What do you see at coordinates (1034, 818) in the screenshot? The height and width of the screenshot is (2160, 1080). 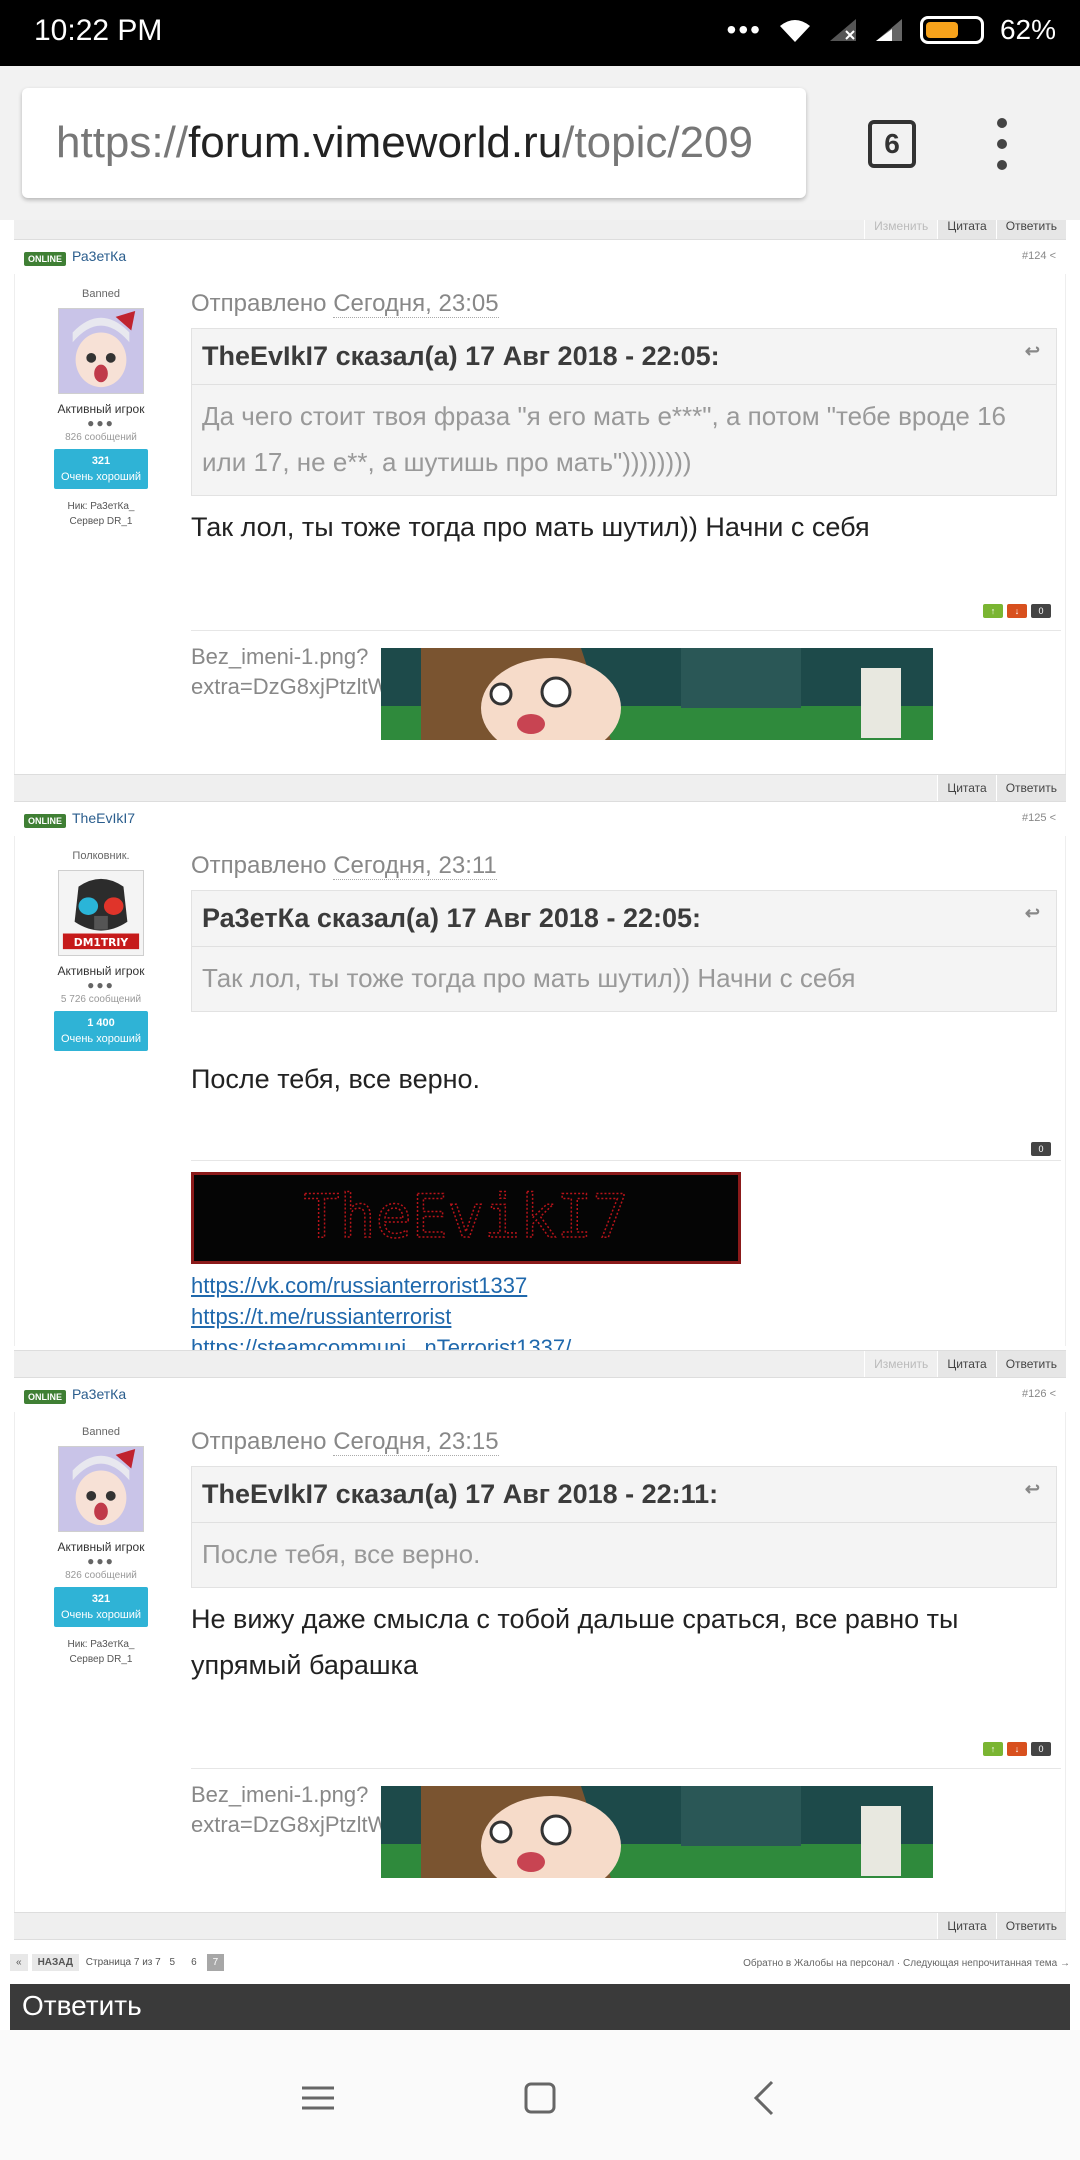 I see `post-number: #125` at bounding box center [1034, 818].